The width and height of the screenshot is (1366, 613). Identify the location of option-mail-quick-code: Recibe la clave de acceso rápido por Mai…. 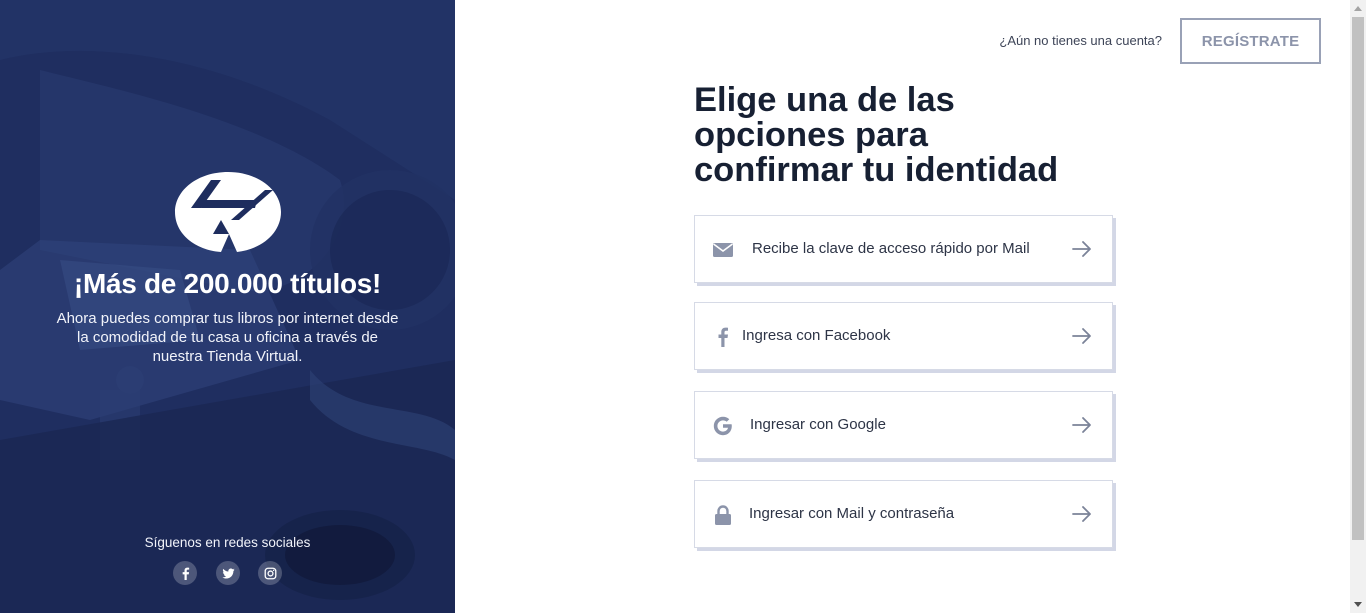
(903, 249).